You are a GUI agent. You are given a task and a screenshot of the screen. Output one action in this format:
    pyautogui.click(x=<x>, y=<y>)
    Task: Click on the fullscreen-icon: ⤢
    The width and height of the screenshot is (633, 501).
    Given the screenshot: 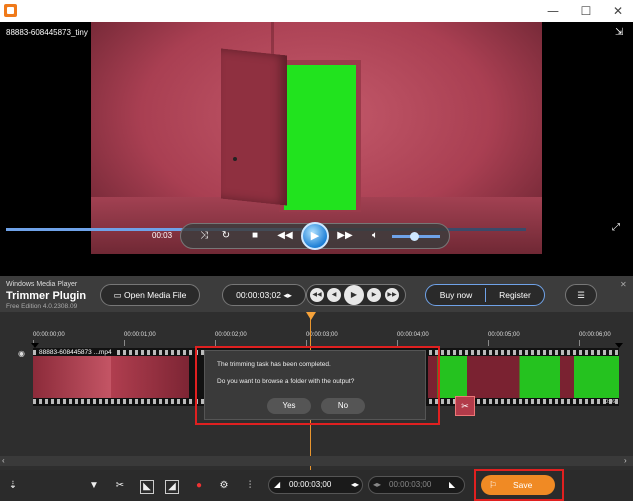 What is the action you would take?
    pyautogui.click(x=616, y=227)
    